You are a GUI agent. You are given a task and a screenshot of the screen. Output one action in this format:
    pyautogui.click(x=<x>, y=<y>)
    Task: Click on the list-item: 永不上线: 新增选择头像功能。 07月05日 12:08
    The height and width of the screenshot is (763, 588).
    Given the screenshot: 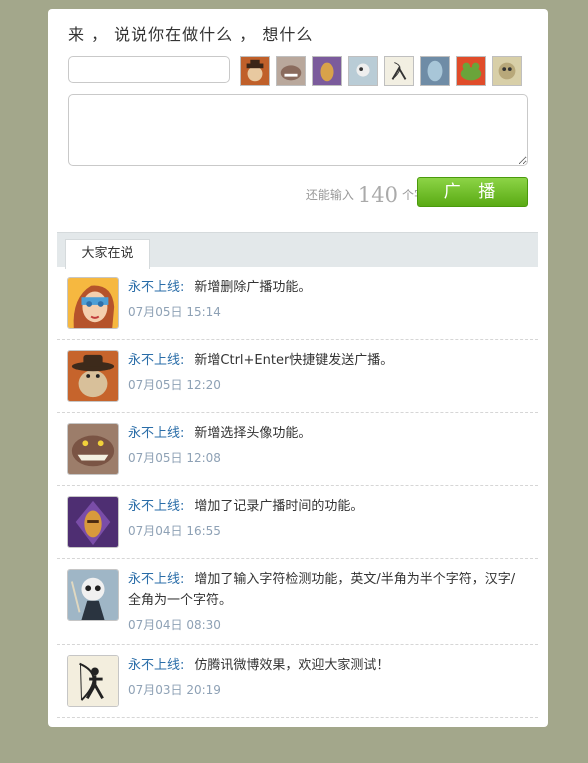 What is the action you would take?
    pyautogui.click(x=297, y=449)
    